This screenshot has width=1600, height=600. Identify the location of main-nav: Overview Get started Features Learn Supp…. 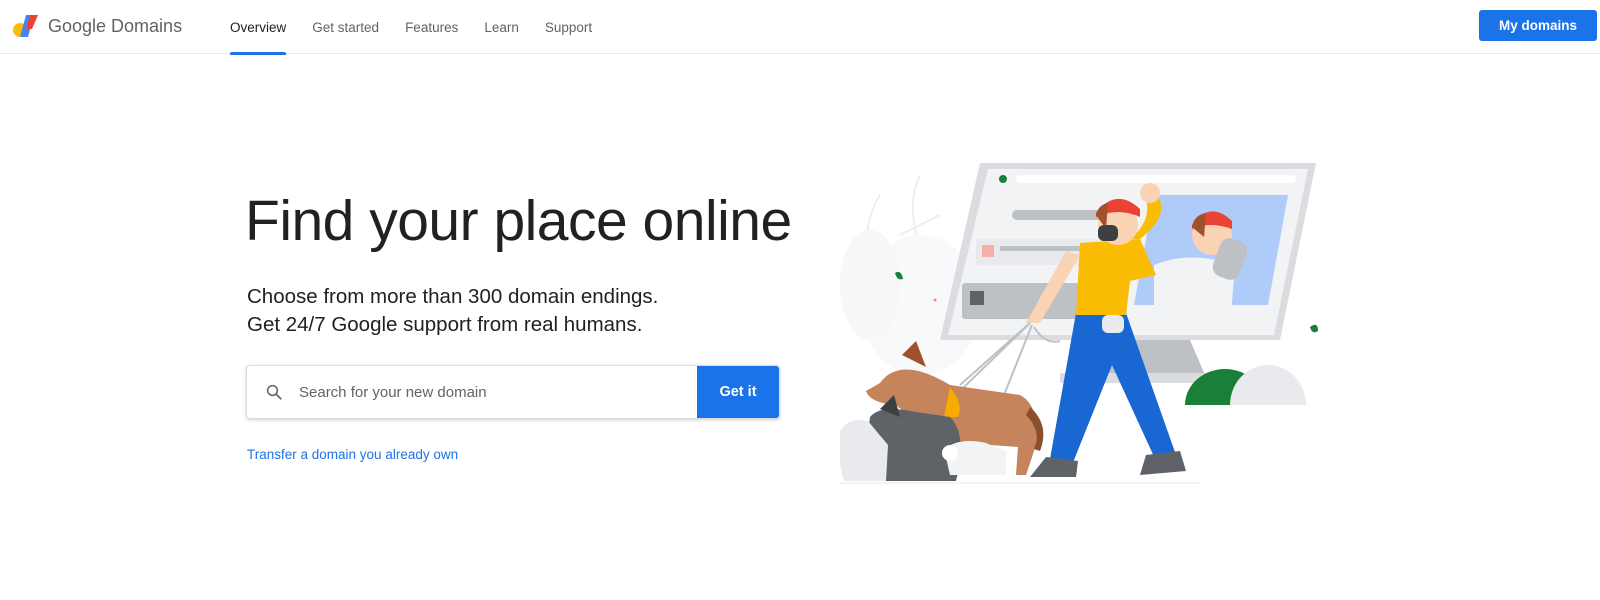
(424, 27).